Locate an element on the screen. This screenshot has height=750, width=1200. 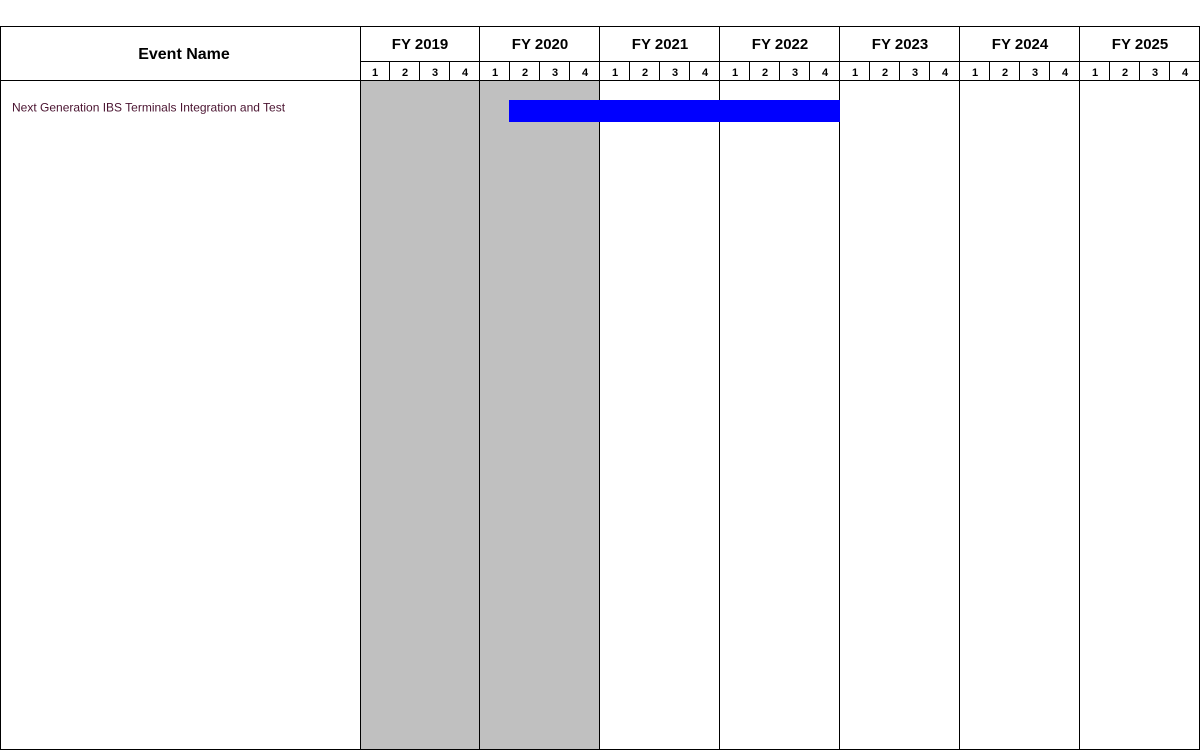
year-label-fy-2021: FY 2021 is located at coordinates (660, 44).